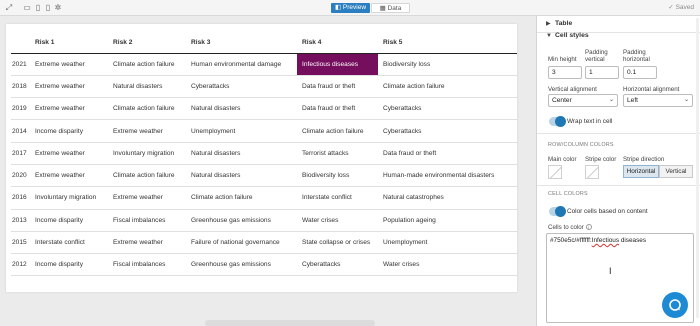 The height and width of the screenshot is (326, 700). I want to click on table-cell: Water crises, so click(447, 265).